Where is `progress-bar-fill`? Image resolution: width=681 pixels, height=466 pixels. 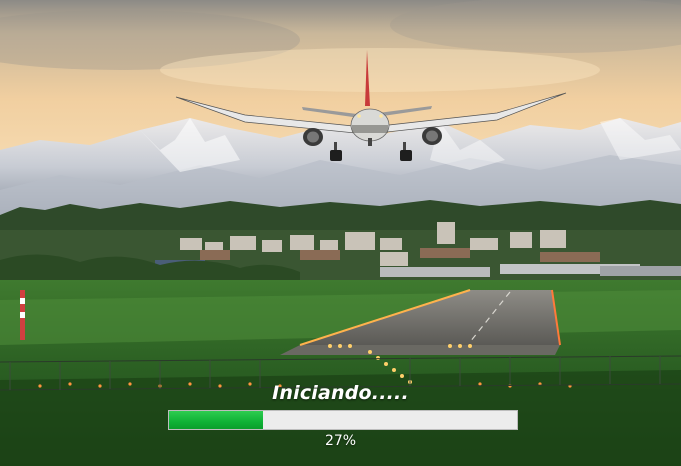 progress-bar-fill is located at coordinates (216, 420).